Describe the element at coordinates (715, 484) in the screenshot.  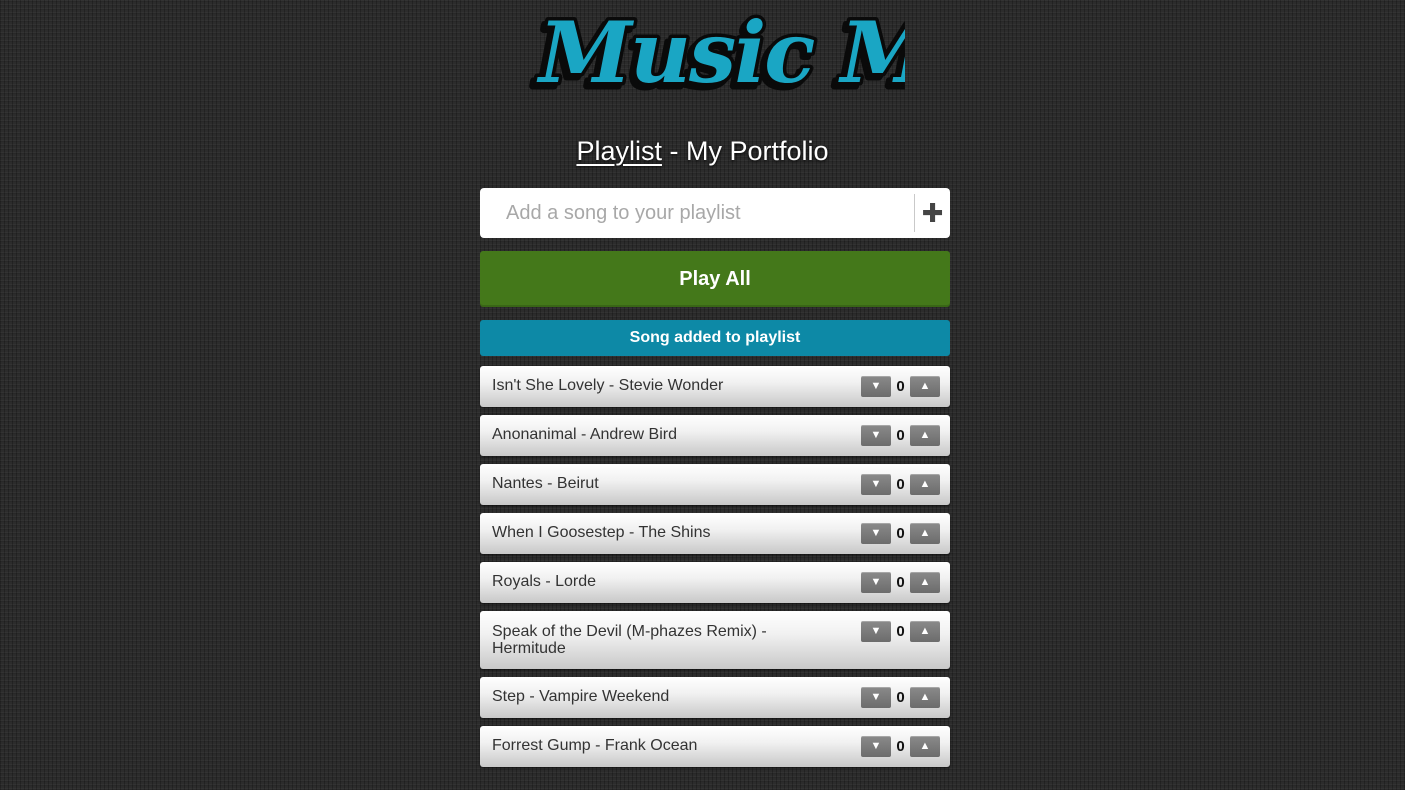
I see `song-item: Nantes - Beirut ▼ 0 ▲` at that location.